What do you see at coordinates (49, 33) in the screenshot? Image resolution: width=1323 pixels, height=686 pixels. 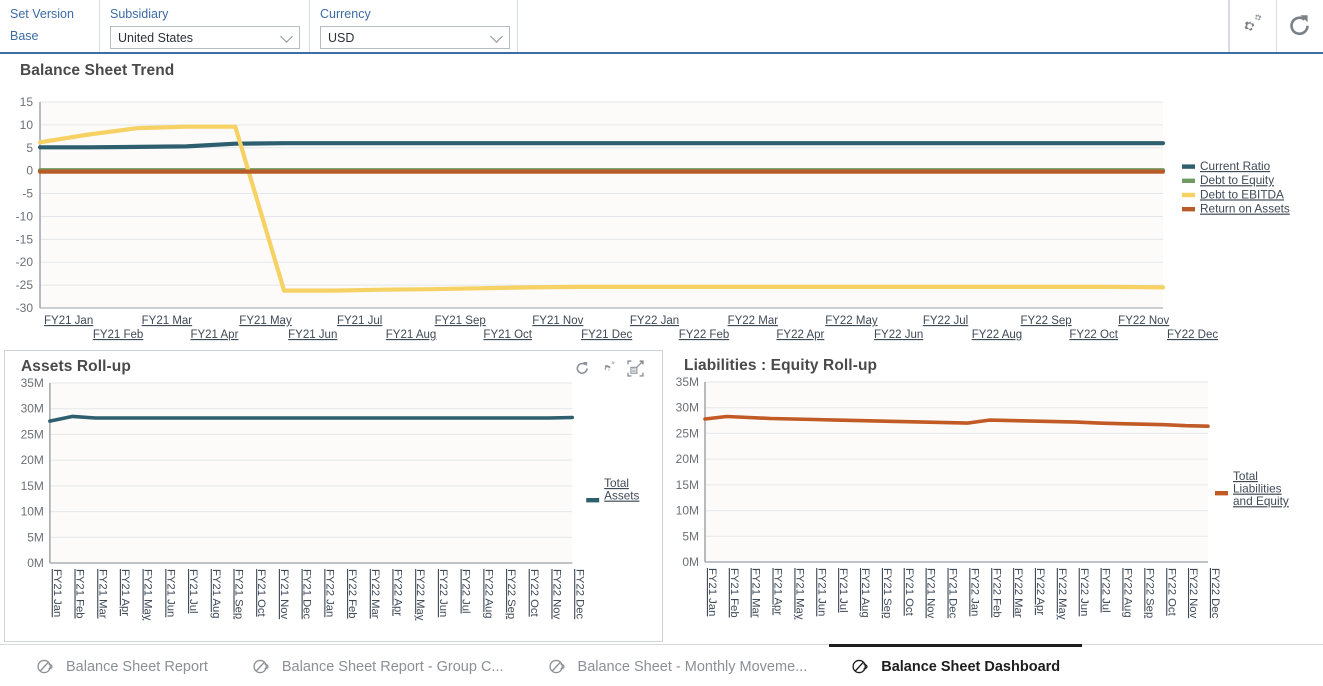 I see `set-version-value: Base` at bounding box center [49, 33].